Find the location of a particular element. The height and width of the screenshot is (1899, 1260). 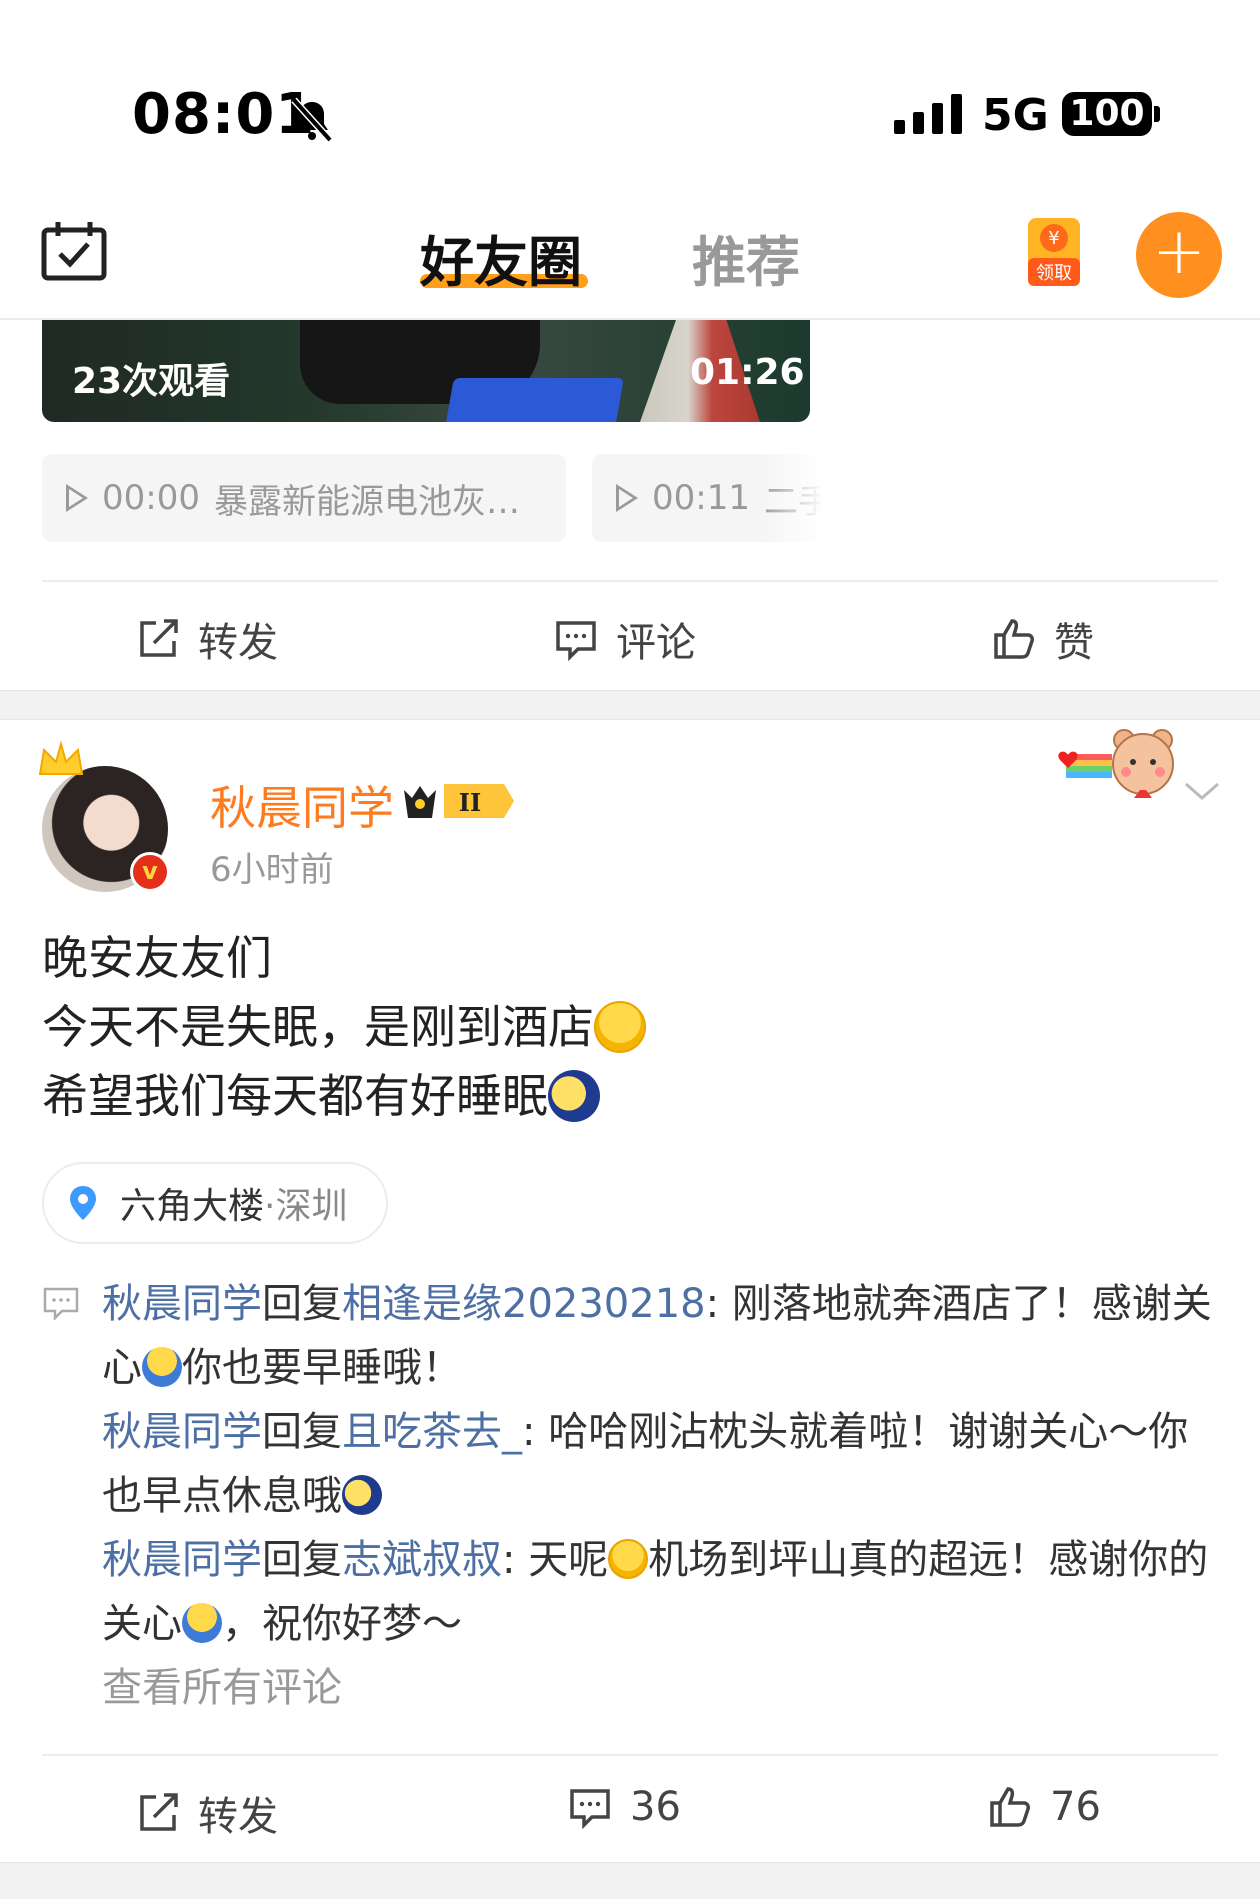

like-count: 76 is located at coordinates (1075, 1807).